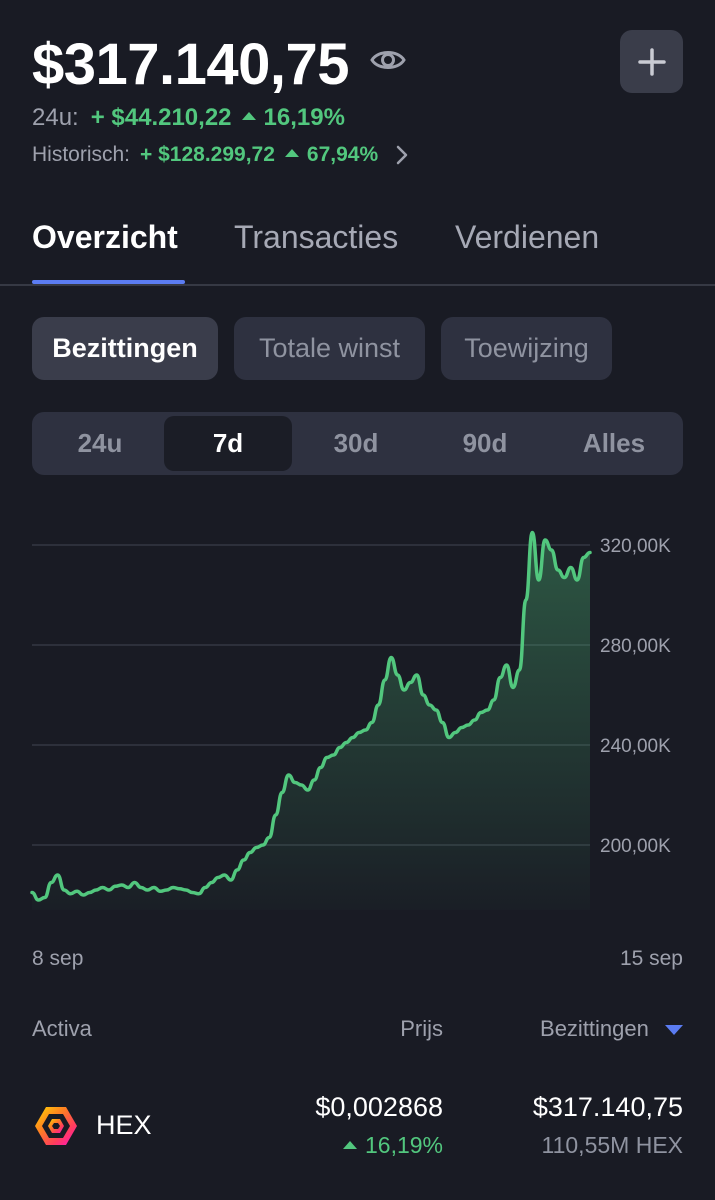  Describe the element at coordinates (329, 348) in the screenshot. I see `filter-total-profit: Totale winst` at that location.